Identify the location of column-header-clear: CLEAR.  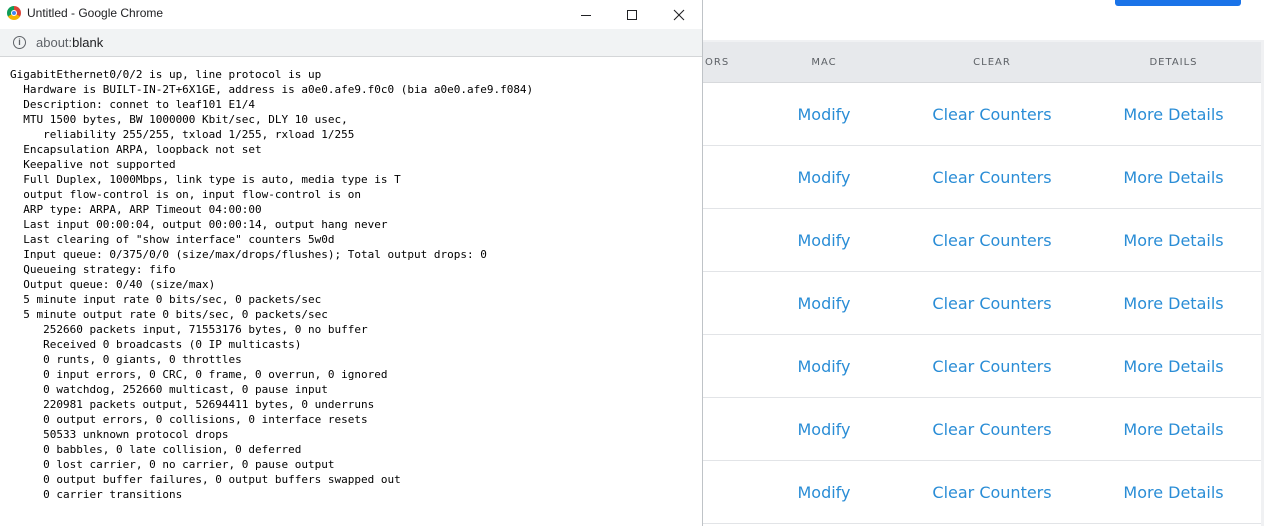
(992, 62).